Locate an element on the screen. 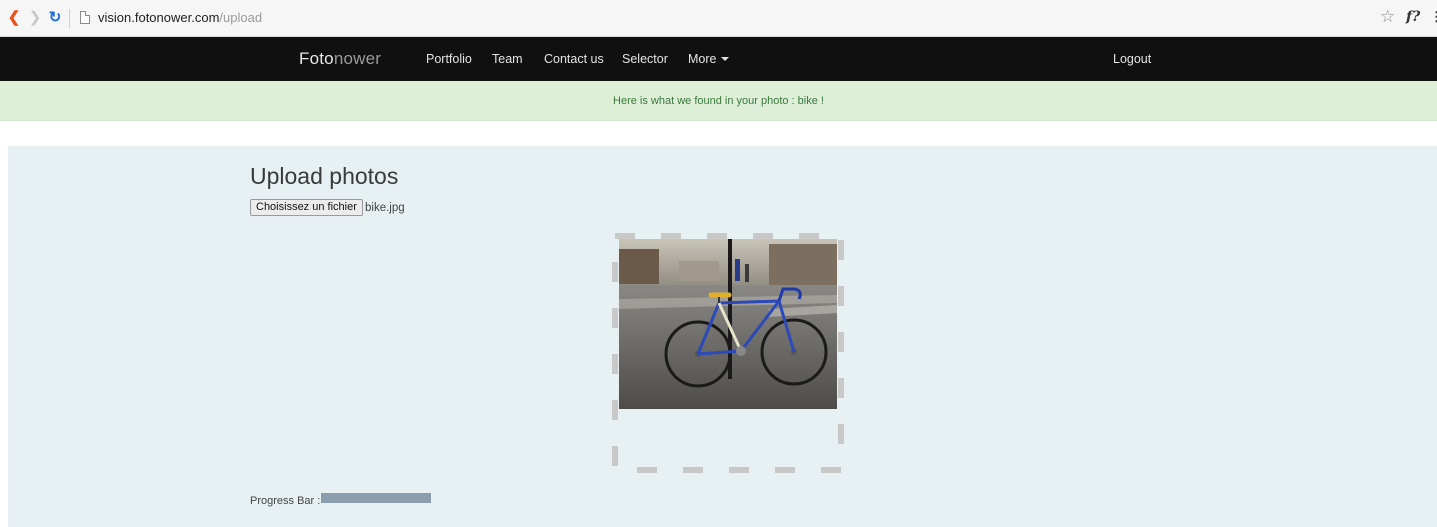  page-icon is located at coordinates (85, 17).